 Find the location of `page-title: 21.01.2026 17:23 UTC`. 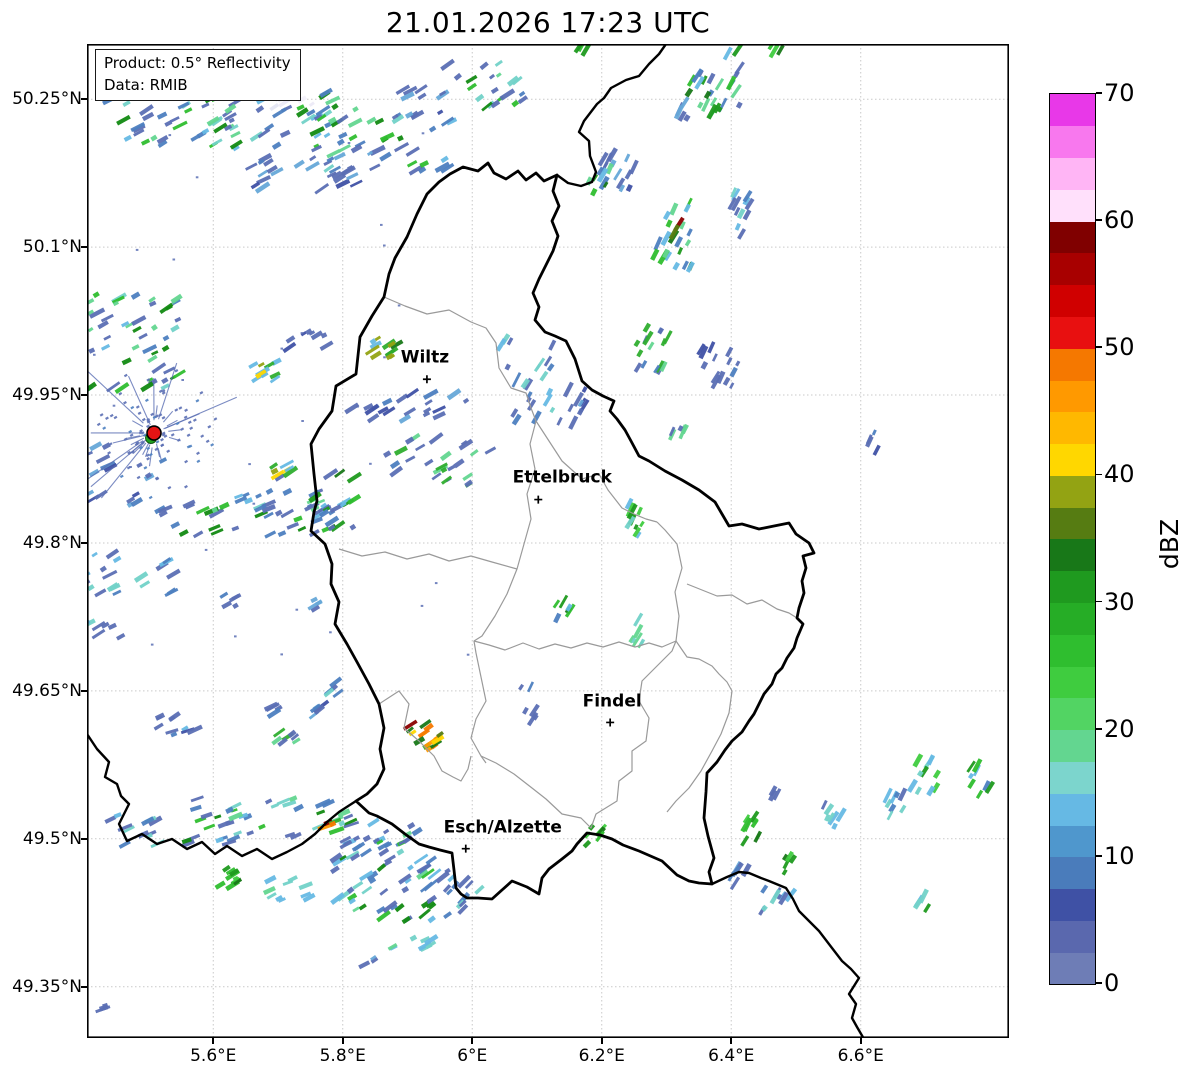

page-title: 21.01.2026 17:23 UTC is located at coordinates (548, 22).